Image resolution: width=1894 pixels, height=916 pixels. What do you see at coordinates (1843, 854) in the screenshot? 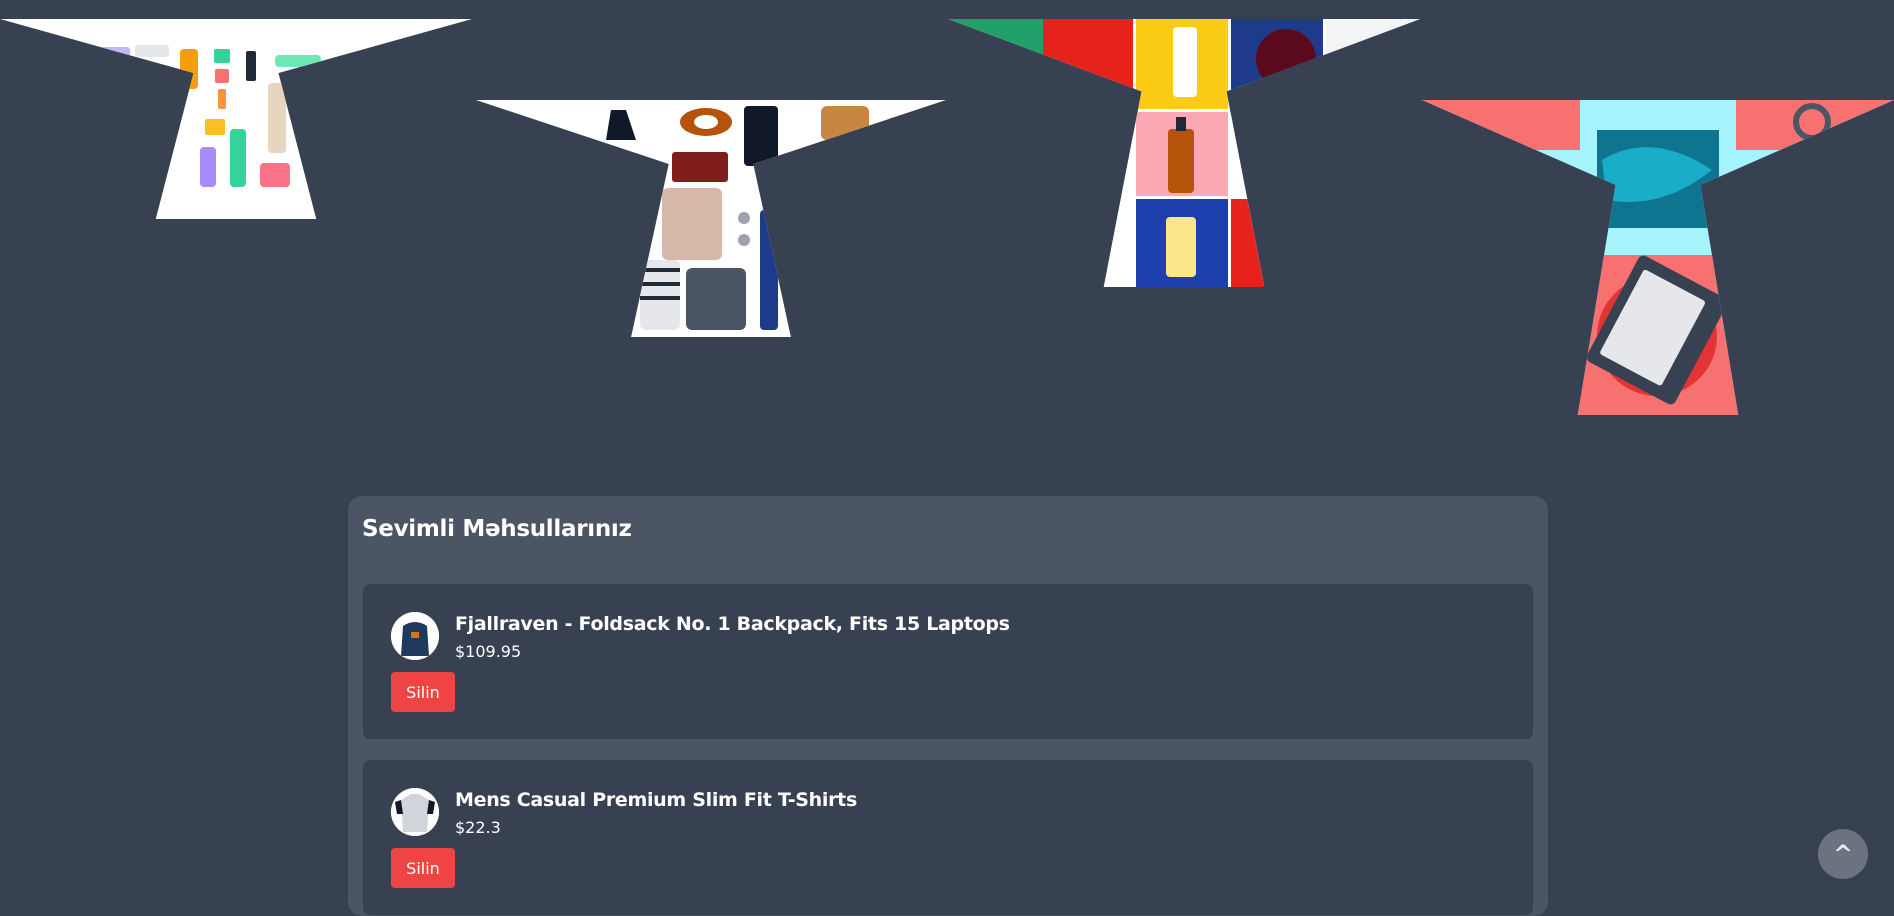
I see `scroll-to-top-button: ^` at bounding box center [1843, 854].